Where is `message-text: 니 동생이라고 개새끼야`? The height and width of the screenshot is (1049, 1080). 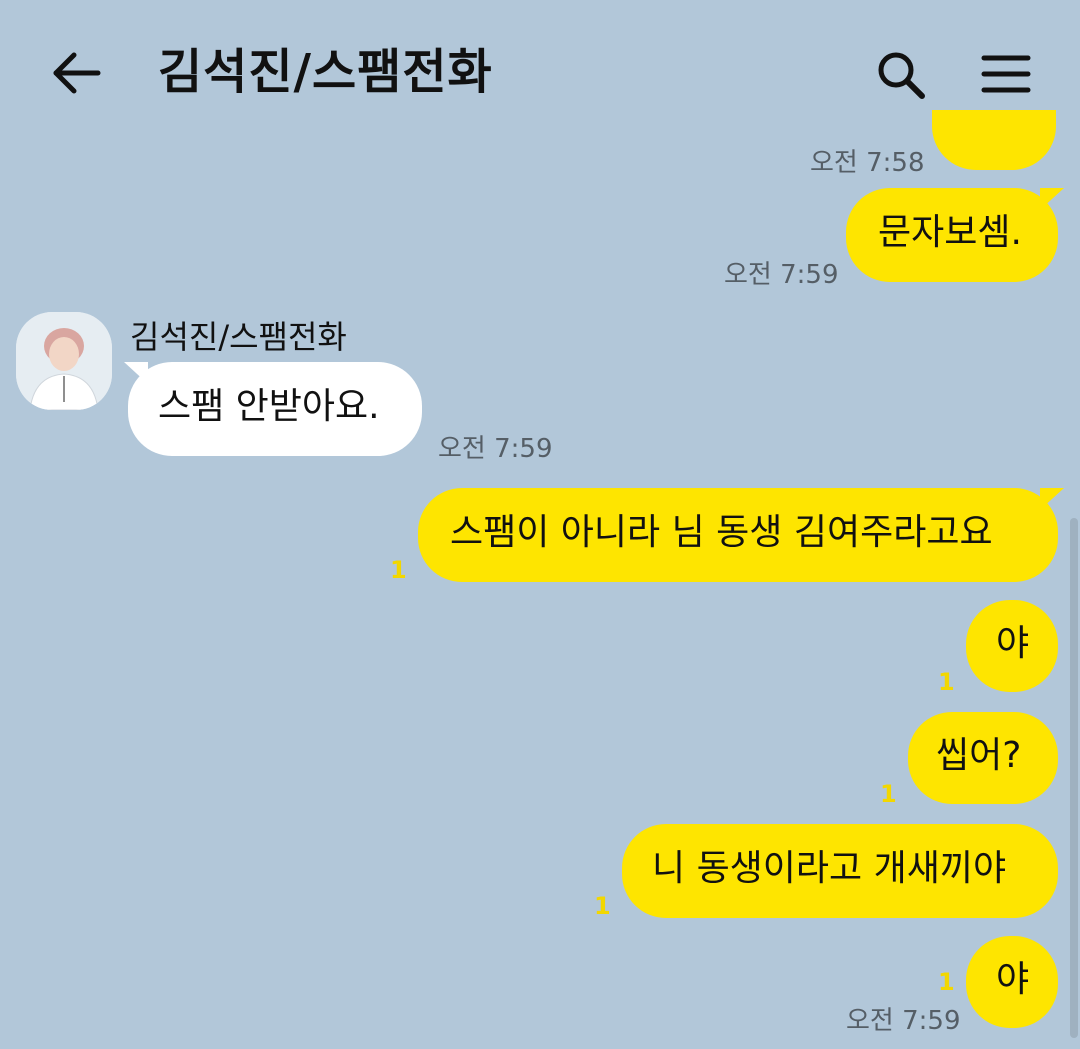
message-text: 니 동생이라고 개새끼야 is located at coordinates (829, 868).